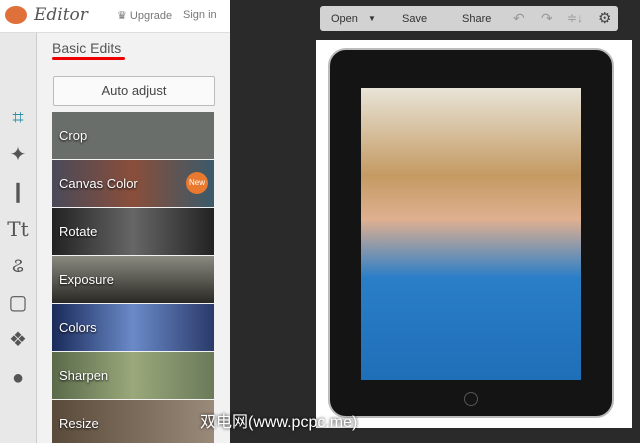 This screenshot has width=640, height=443. What do you see at coordinates (18, 118) in the screenshot?
I see `crop-icon: ⌗` at bounding box center [18, 118].